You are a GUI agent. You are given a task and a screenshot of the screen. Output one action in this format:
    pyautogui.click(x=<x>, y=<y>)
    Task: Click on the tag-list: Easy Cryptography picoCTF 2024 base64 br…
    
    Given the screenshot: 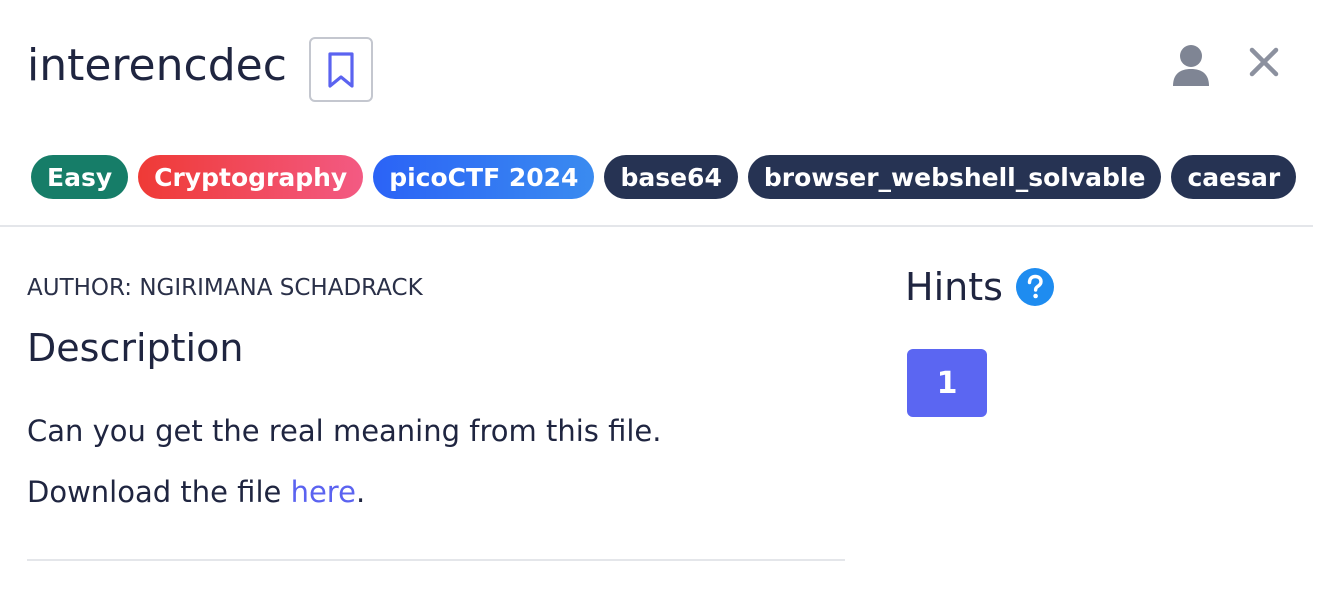 What is the action you would take?
    pyautogui.click(x=664, y=177)
    